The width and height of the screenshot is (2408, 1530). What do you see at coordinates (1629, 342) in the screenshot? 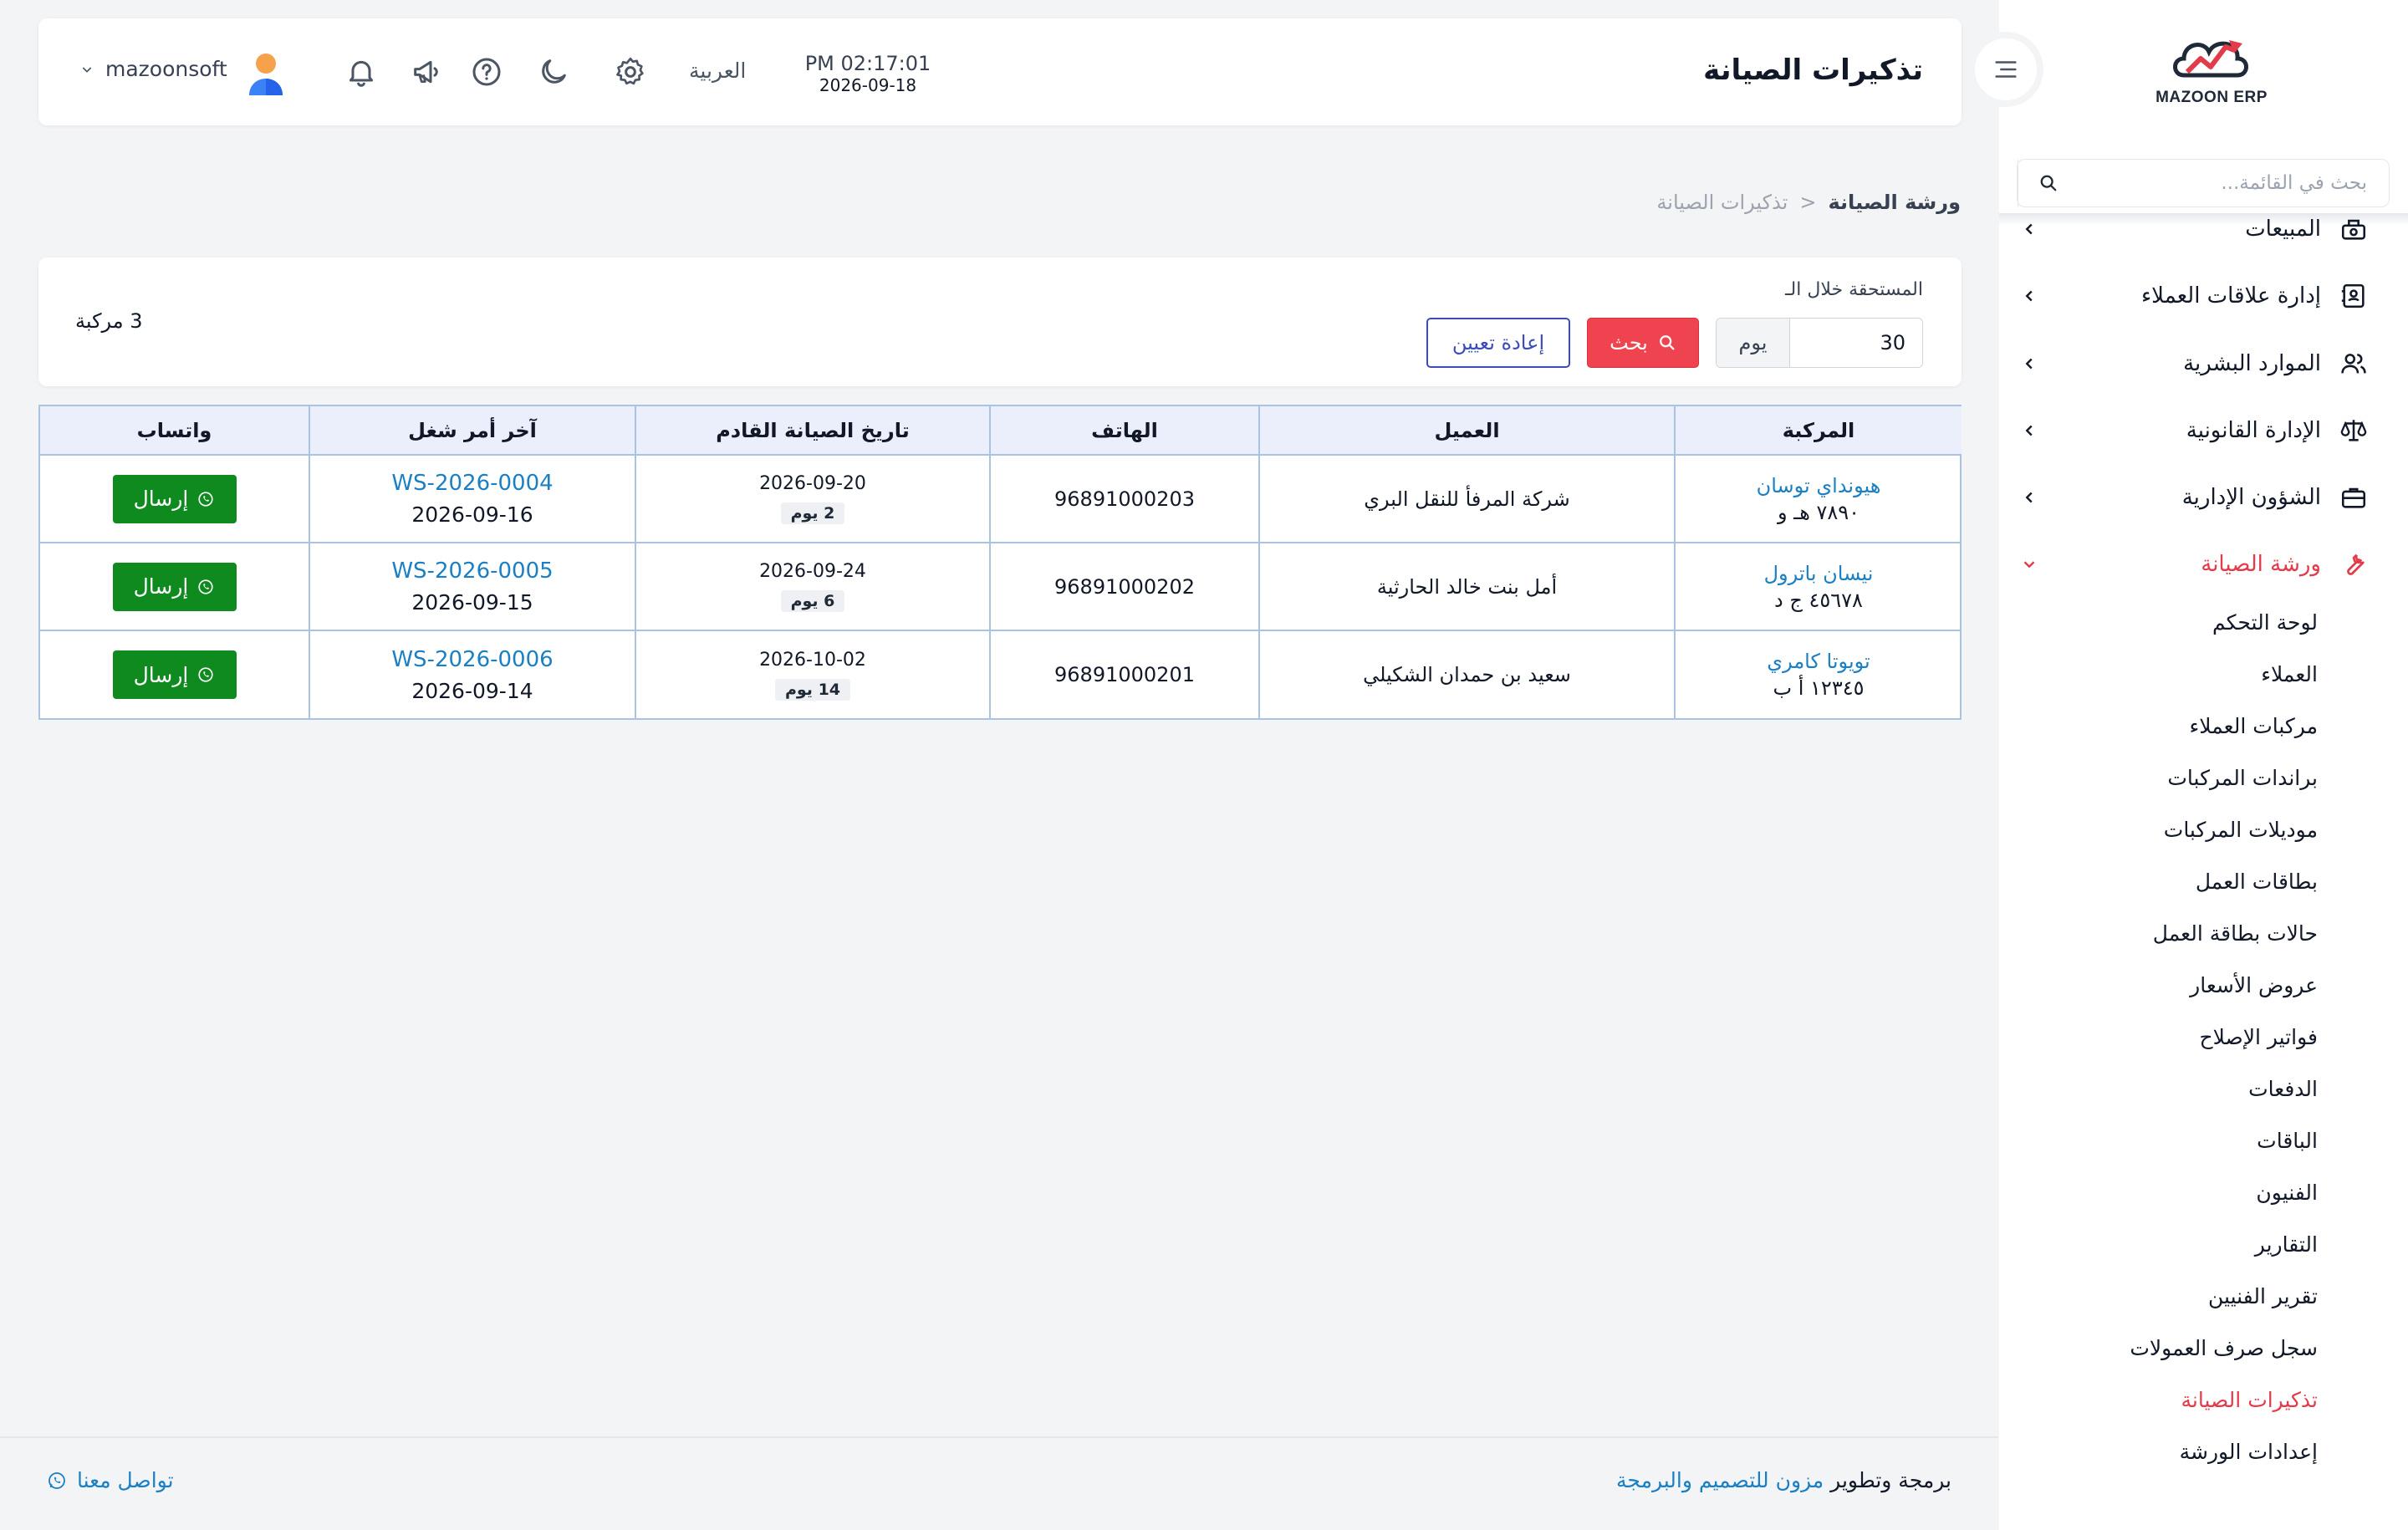
I see `search-button-label: بحث` at bounding box center [1629, 342].